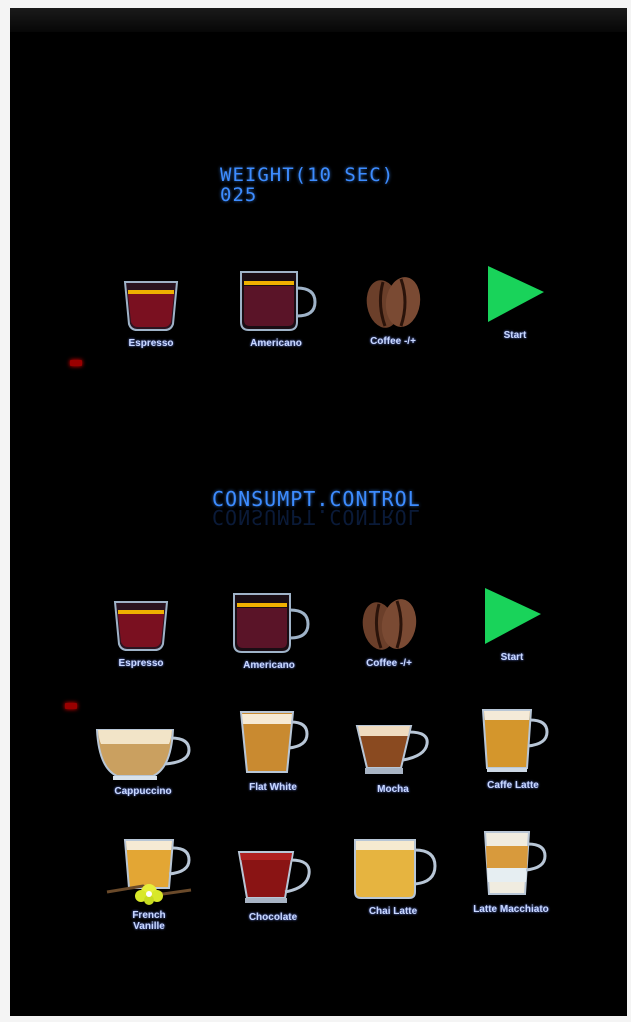 The image size is (631, 1022). Describe the element at coordinates (307, 175) in the screenshot. I see `weight-title: WEIGHT(10 SEC)` at that location.